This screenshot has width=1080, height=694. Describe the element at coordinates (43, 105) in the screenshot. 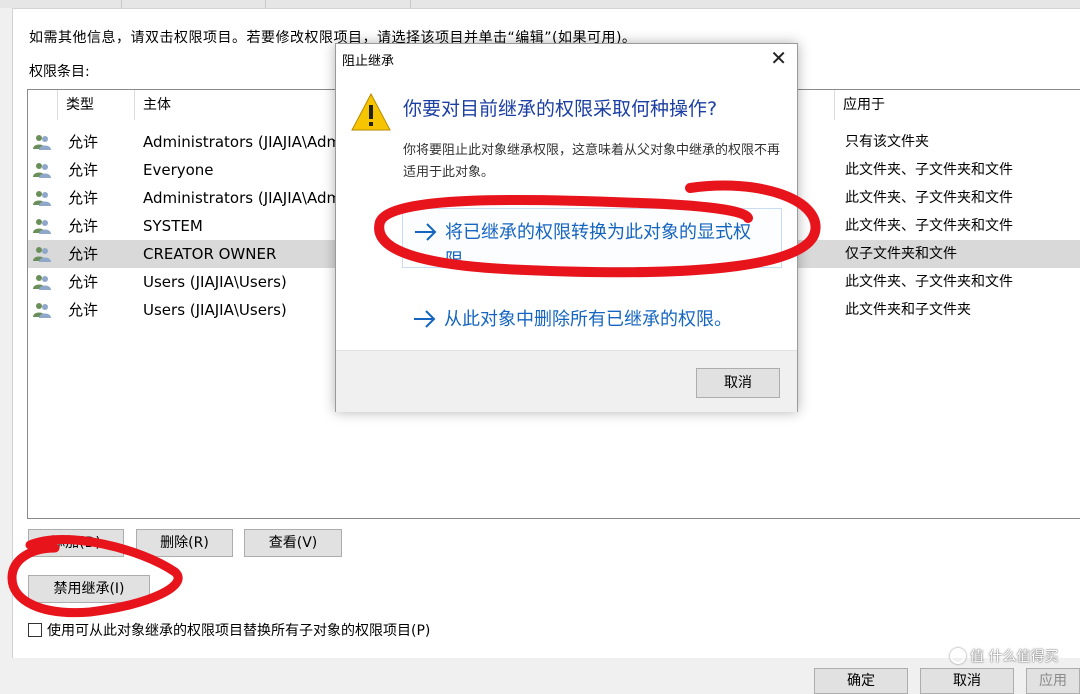

I see `icon-column-header` at that location.